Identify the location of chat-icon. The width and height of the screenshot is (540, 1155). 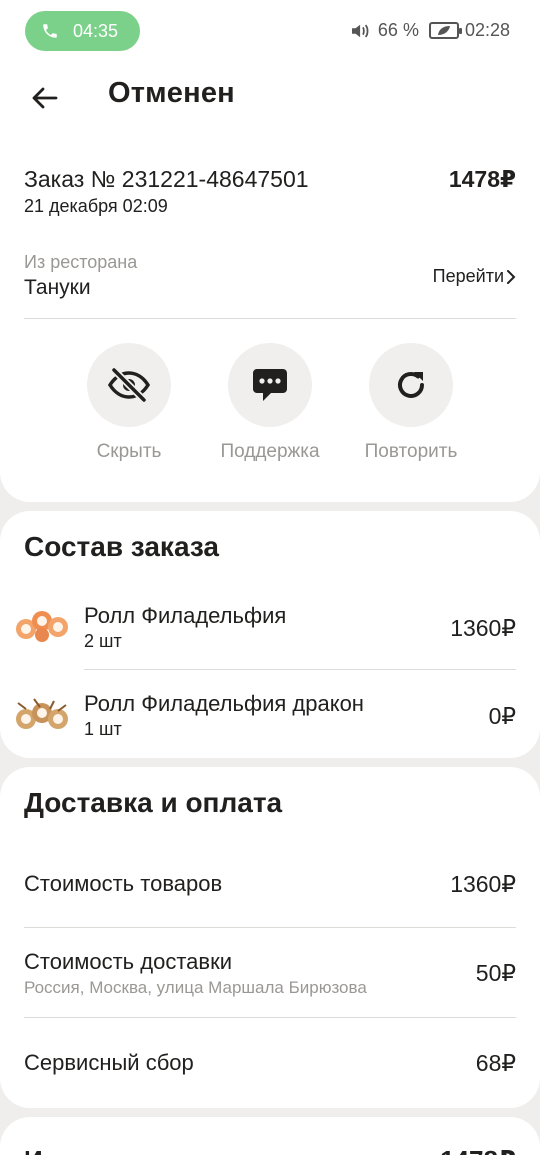
(270, 385).